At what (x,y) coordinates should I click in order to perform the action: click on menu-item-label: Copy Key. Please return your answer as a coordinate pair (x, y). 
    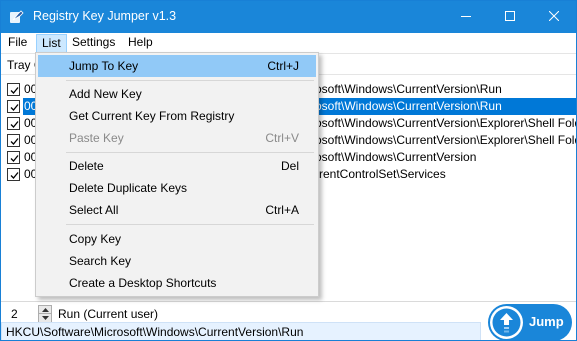
    Looking at the image, I should click on (95, 239).